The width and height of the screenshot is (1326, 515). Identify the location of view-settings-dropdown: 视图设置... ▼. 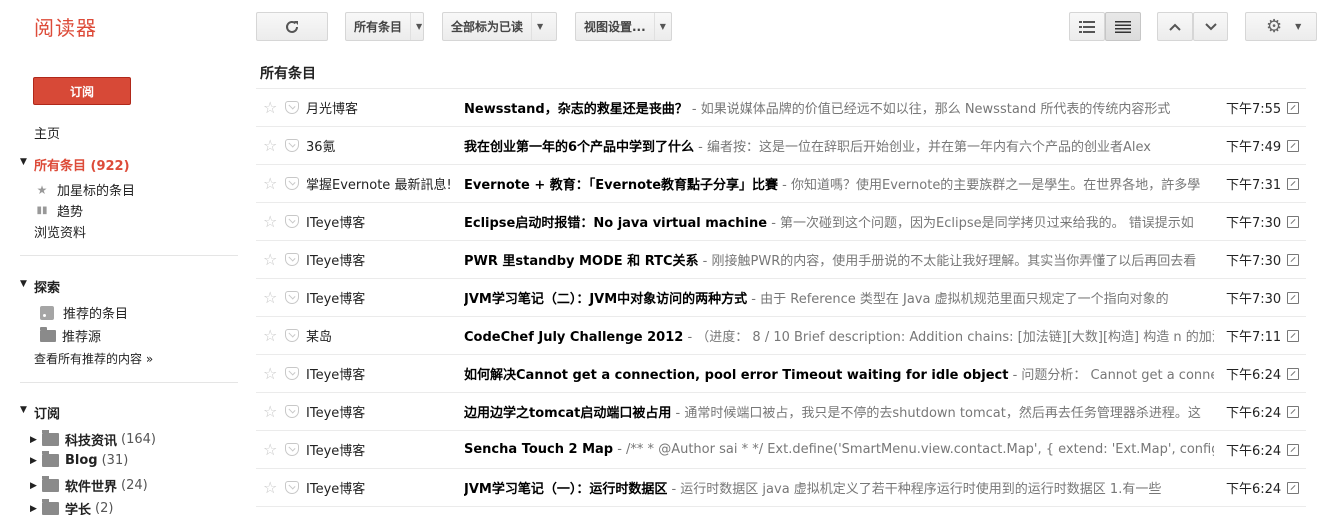
(623, 26).